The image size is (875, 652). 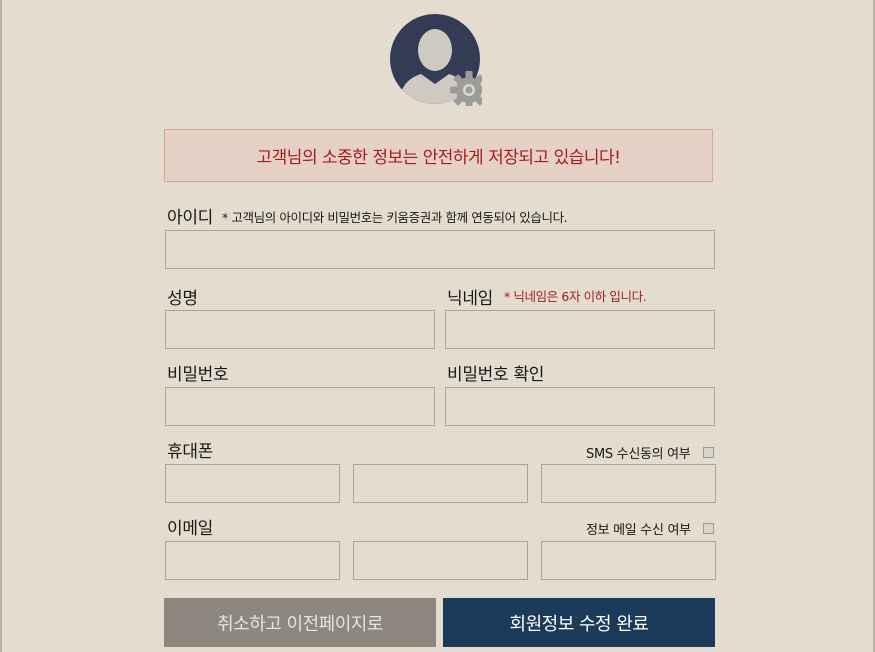 I want to click on name-input, so click(x=300, y=329).